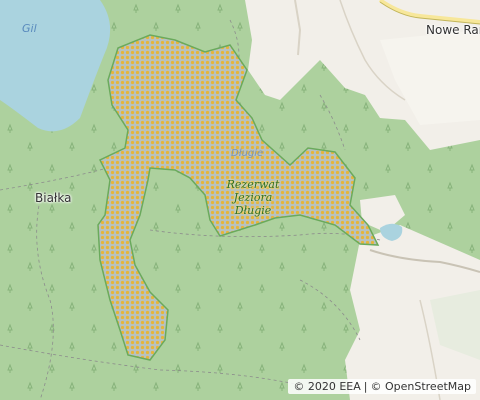 This screenshot has height=400, width=480. Describe the element at coordinates (253, 184) in the screenshot. I see `reserve-label-line-1: Rezerwat` at that location.